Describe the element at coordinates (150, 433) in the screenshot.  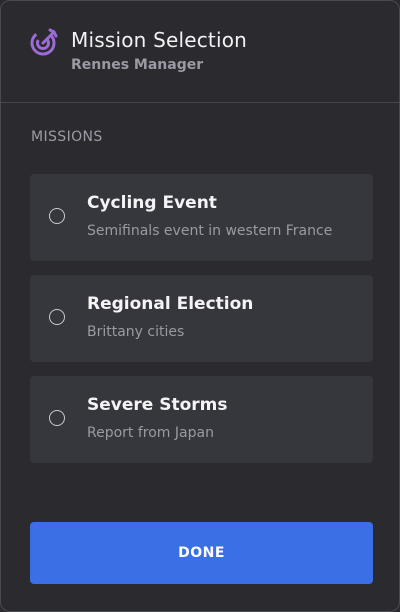
I see `mission-description: Report from Japan` at that location.